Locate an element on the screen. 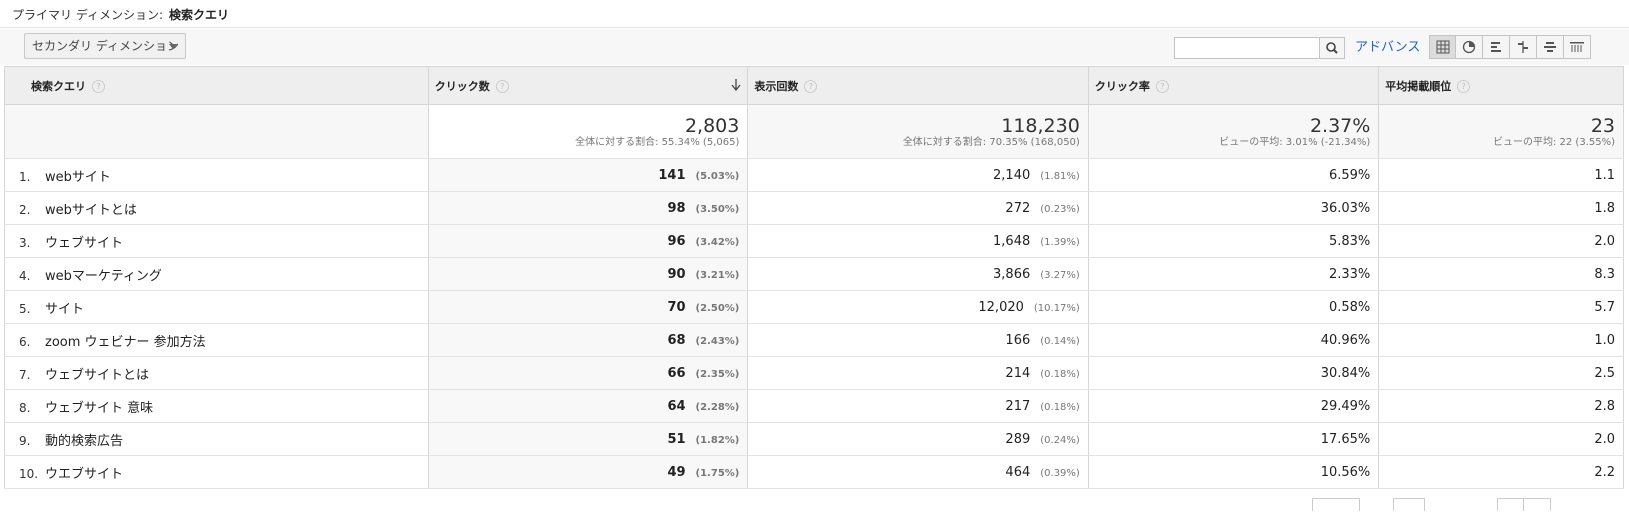  query-link: ウェブサイトとは is located at coordinates (97, 375).